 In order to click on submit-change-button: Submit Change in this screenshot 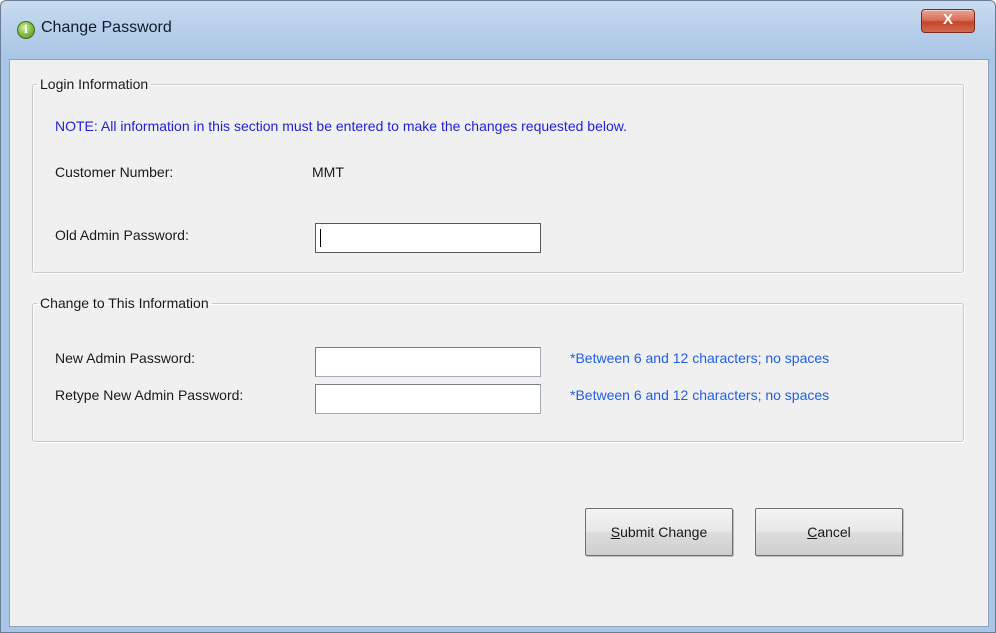, I will do `click(659, 532)`.